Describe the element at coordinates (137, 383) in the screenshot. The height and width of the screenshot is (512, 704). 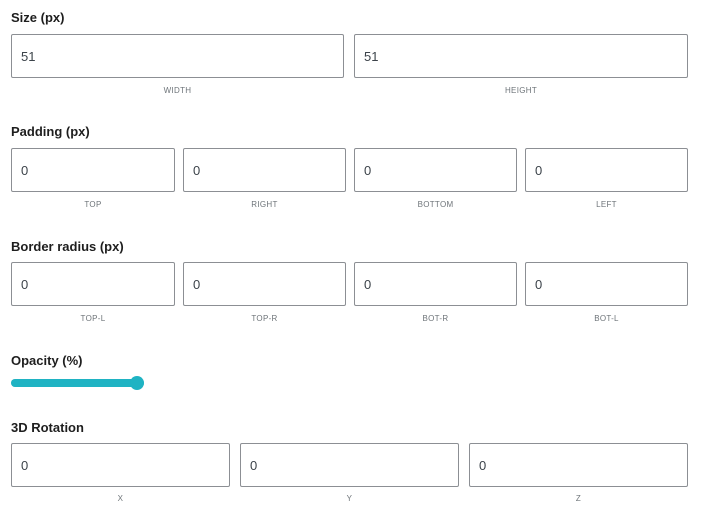
I see `opacity-slider-thumb` at that location.